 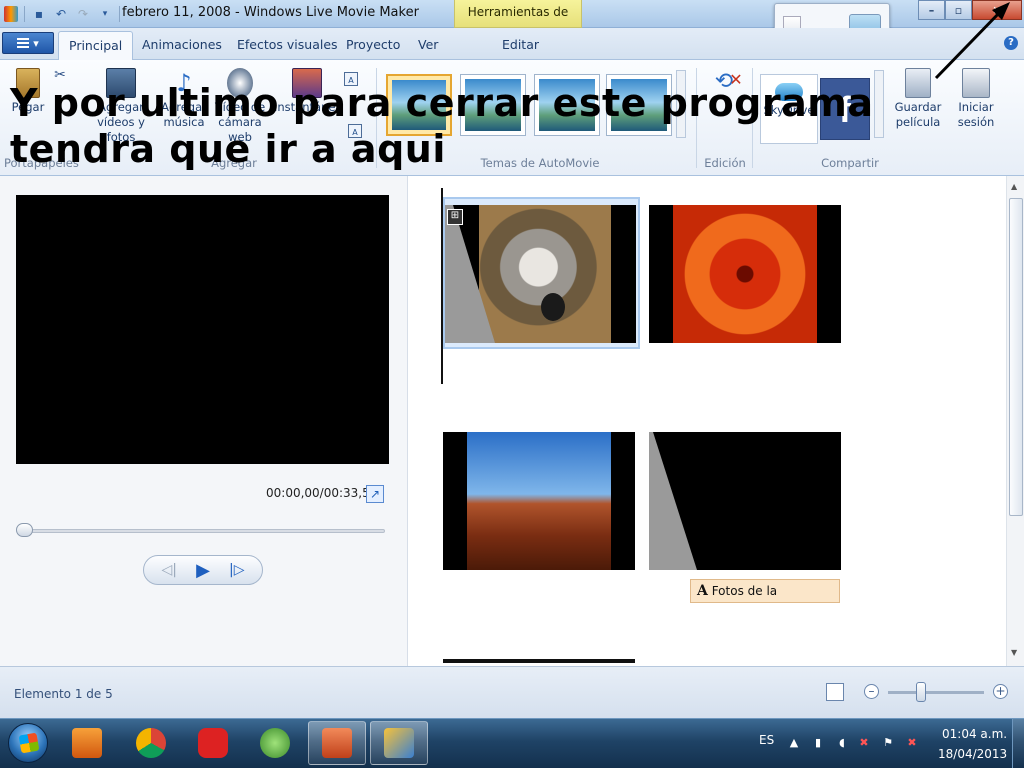 What do you see at coordinates (455, 217) in the screenshot?
I see `transition-icon: ⊞` at bounding box center [455, 217].